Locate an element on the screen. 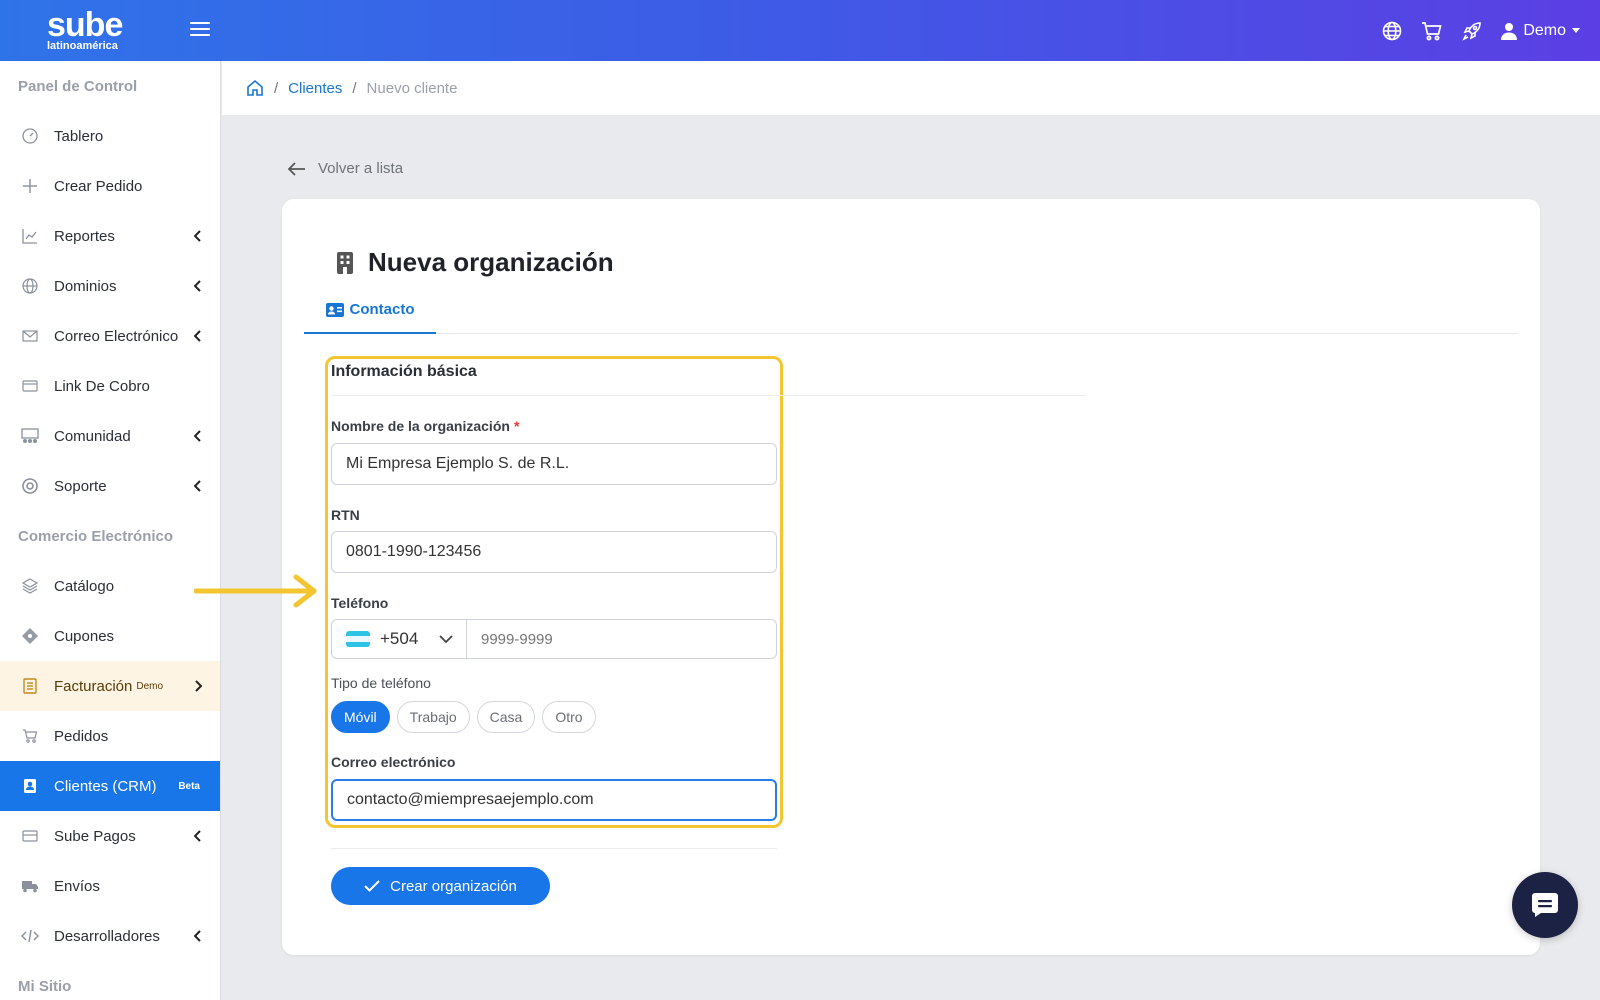 This screenshot has width=1600, height=1000. card-icon is located at coordinates (30, 386).